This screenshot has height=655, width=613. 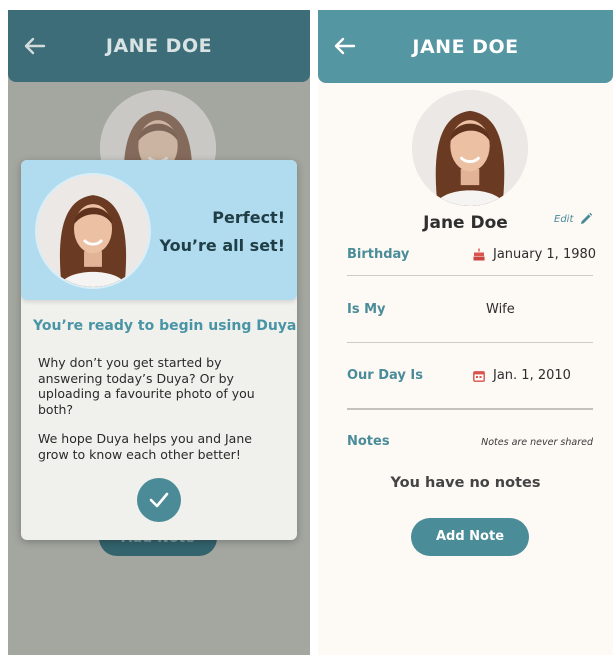 What do you see at coordinates (366, 309) in the screenshot?
I see `relationship-label: Is My` at bounding box center [366, 309].